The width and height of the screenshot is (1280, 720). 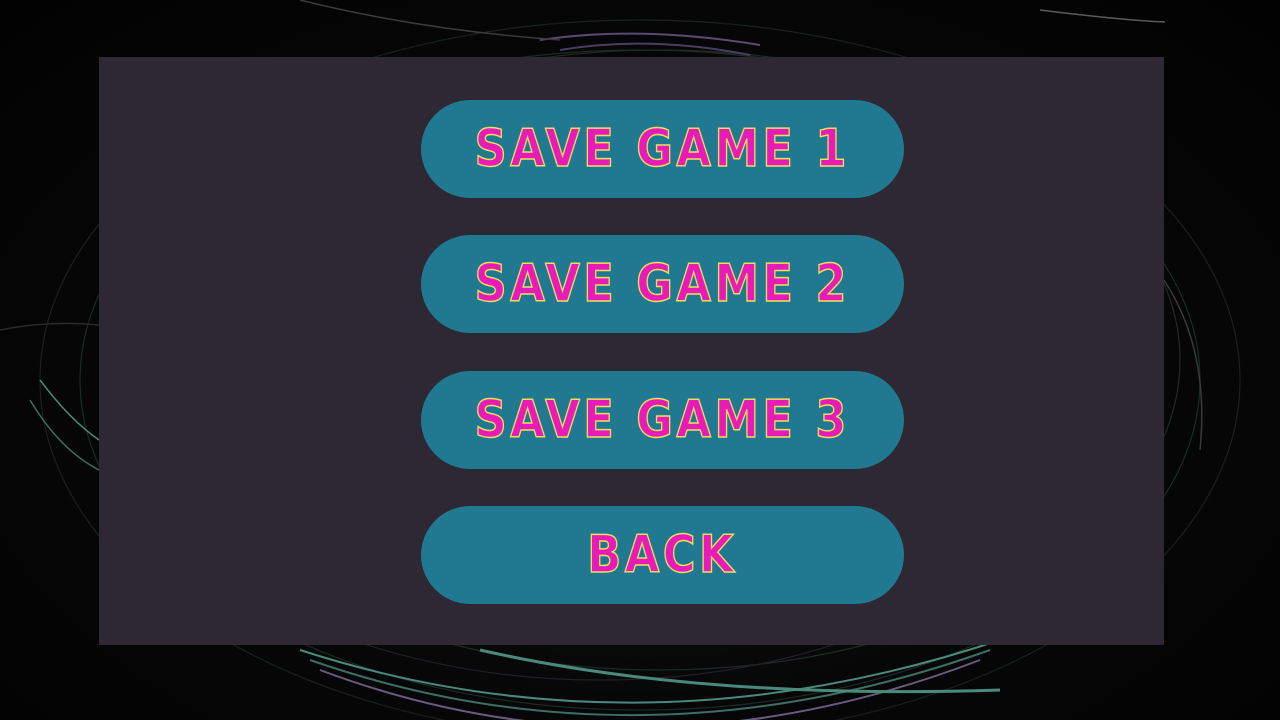 I want to click on back-button: BACK, so click(x=662, y=555).